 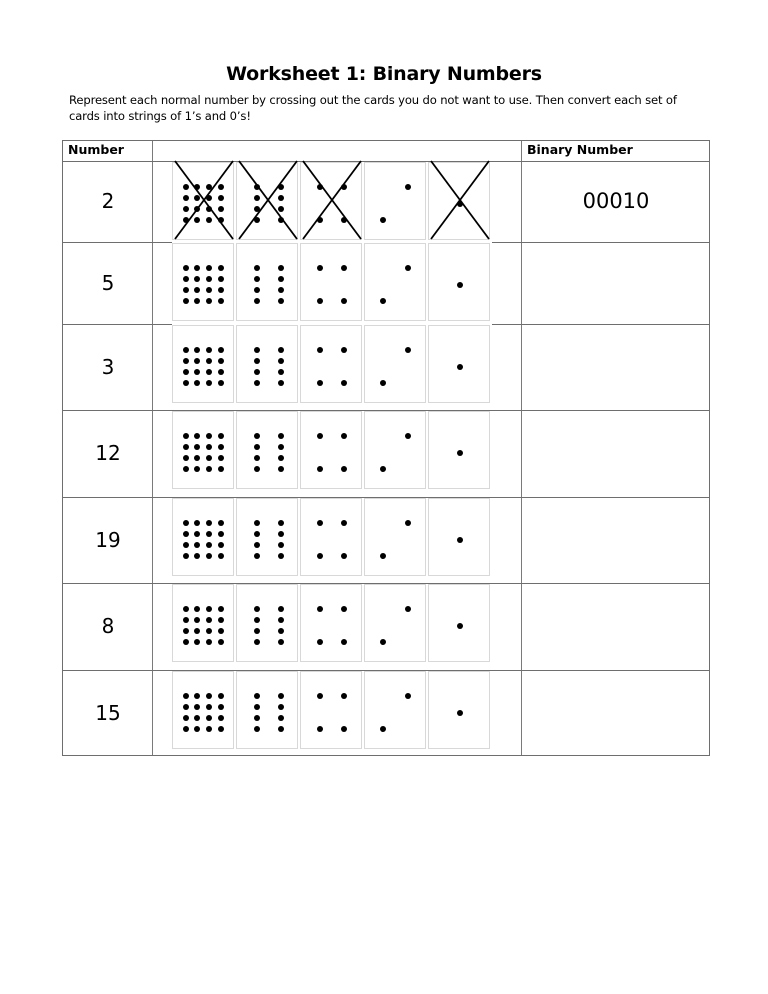 What do you see at coordinates (108, 283) in the screenshot?
I see `number-cell: 5` at bounding box center [108, 283].